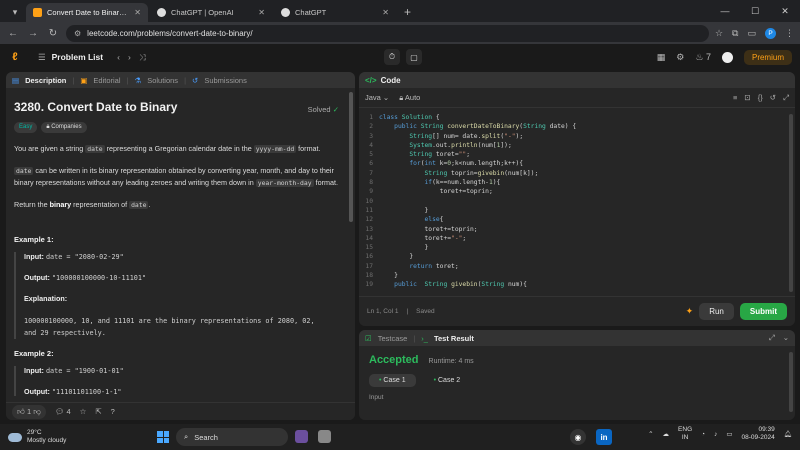 Image resolution: width=800 pixels, height=450 pixels. Describe the element at coordinates (716, 311) in the screenshot. I see `run-button: Run` at that location.